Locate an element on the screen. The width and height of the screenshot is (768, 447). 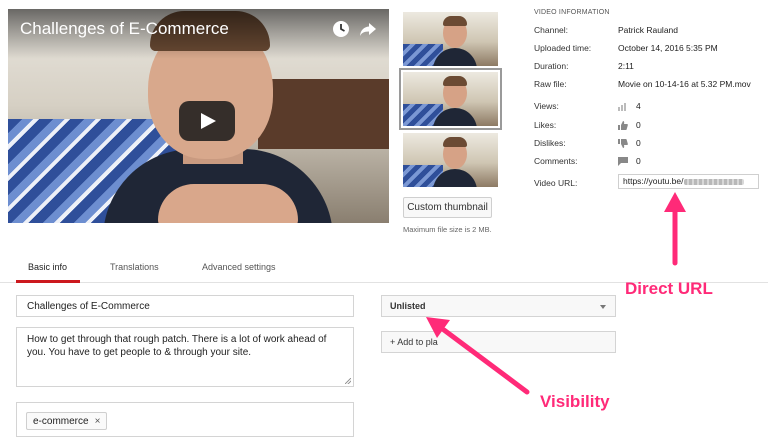
tab-translations: Translations is located at coordinates (134, 267).